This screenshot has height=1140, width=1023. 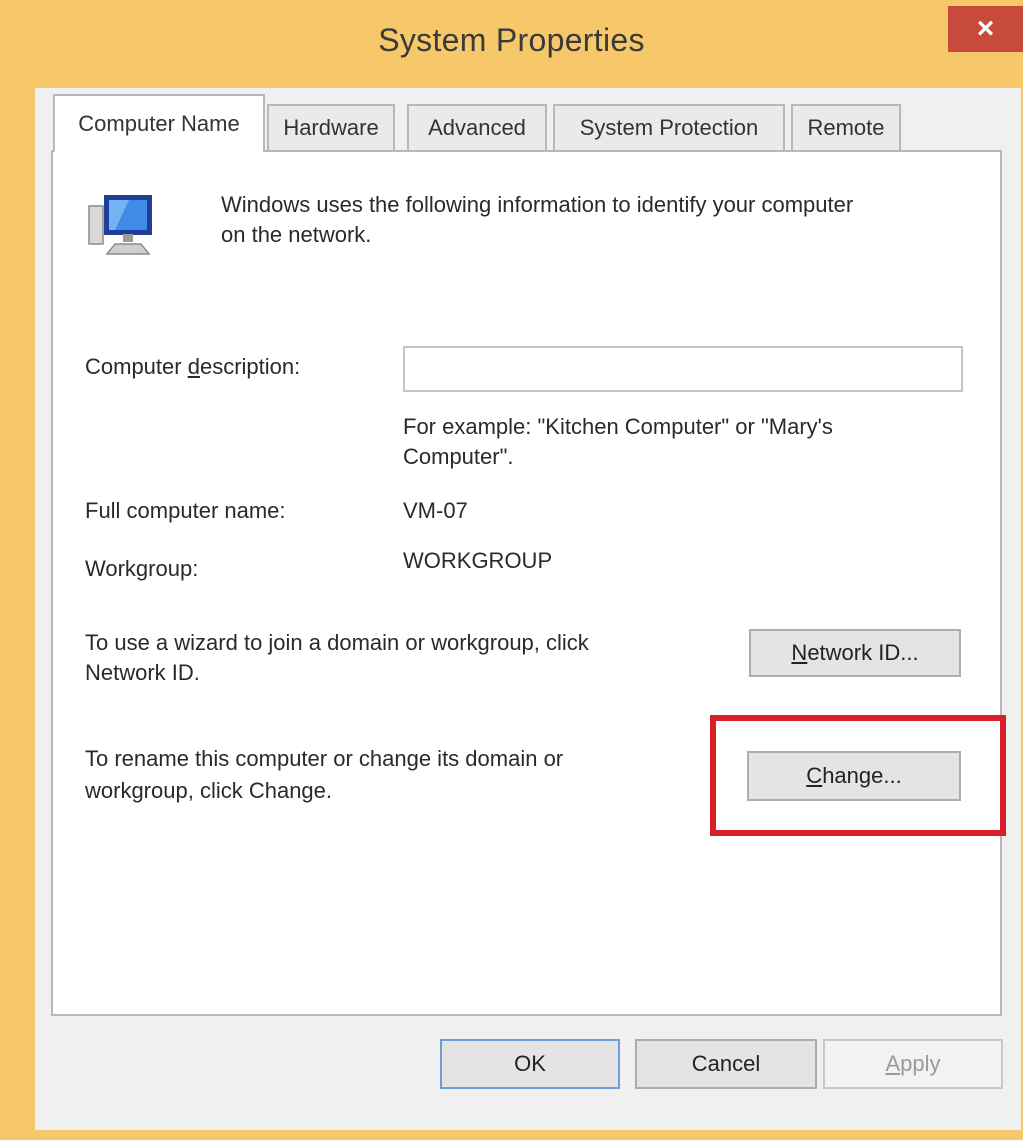 I want to click on cancel-button: Cancel, so click(x=726, y=1064).